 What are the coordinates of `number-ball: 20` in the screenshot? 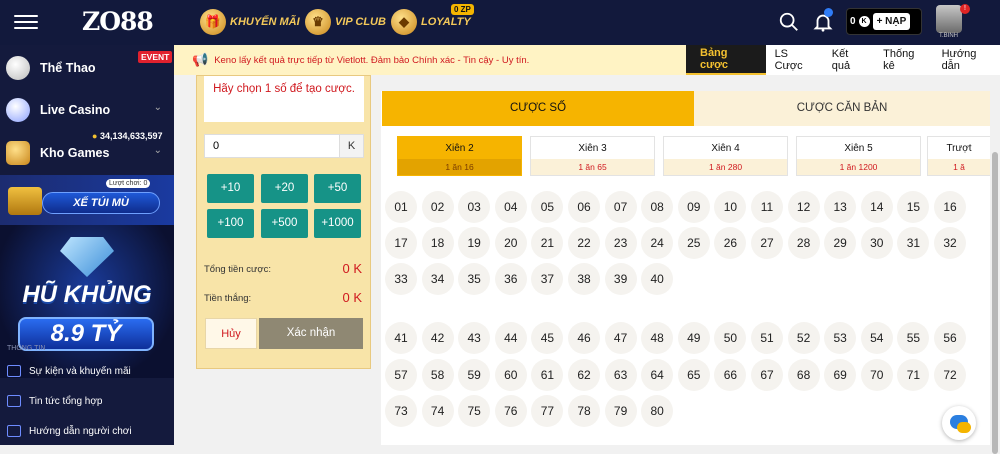 It's located at (510, 243).